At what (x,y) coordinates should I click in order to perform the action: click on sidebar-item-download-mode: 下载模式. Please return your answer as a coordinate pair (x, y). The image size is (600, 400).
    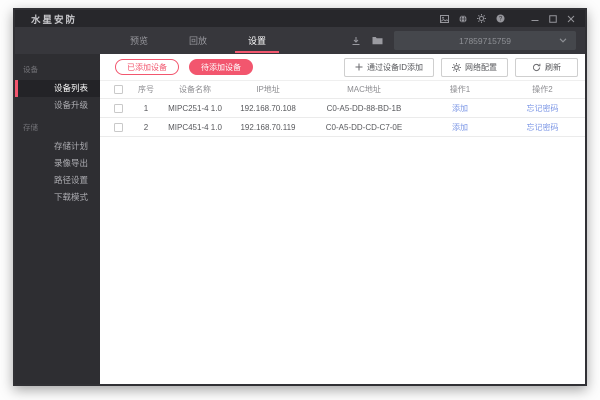
    Looking at the image, I should click on (57, 197).